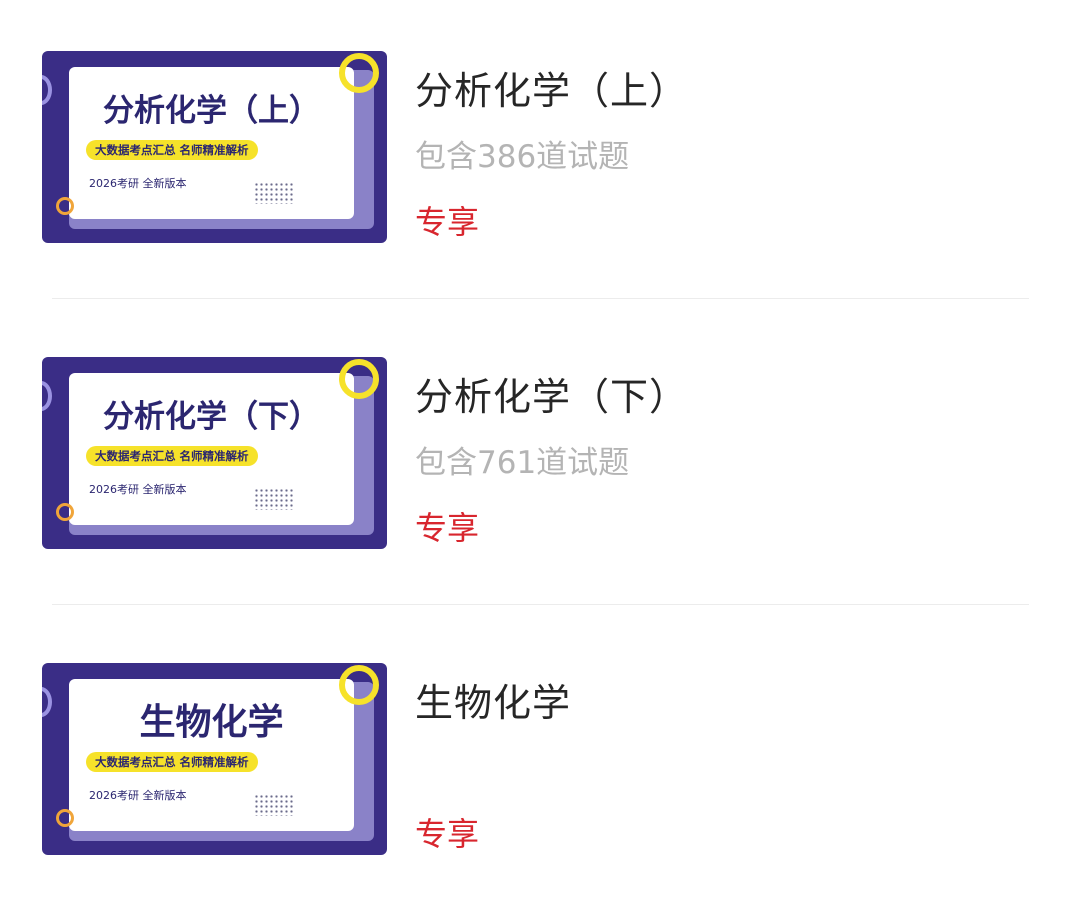 The image size is (1080, 918). What do you see at coordinates (551, 87) in the screenshot?
I see `course-title: 分析化学（上）` at bounding box center [551, 87].